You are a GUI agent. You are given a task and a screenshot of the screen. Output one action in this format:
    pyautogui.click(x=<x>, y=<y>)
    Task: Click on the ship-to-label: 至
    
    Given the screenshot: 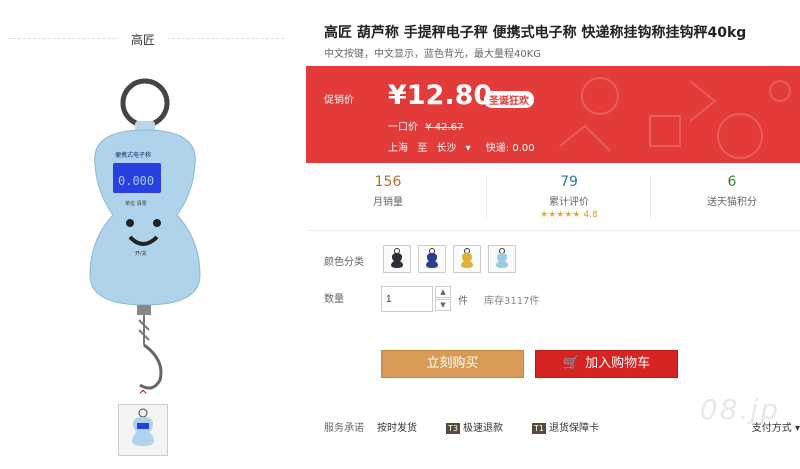 What is the action you would take?
    pyautogui.click(x=422, y=148)
    